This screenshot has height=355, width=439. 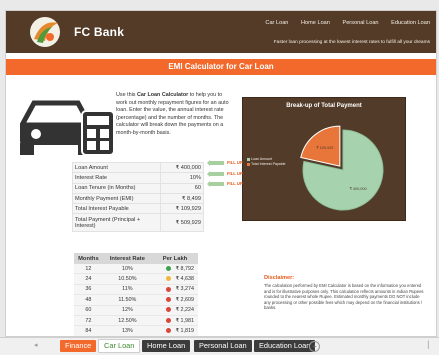 I want to click on tab-education-loan: Education Loan, so click(x=285, y=346).